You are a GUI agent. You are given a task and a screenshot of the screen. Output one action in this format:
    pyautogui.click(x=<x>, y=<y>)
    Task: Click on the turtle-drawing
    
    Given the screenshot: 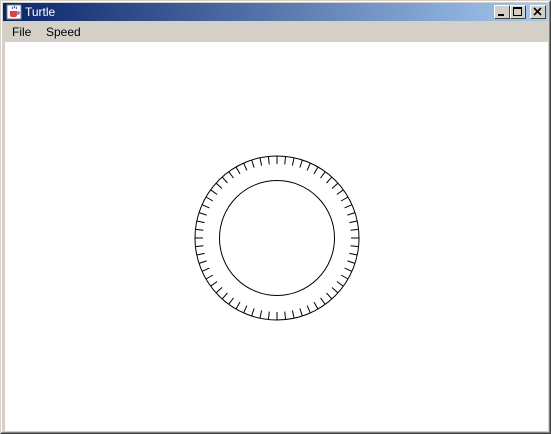 What is the action you would take?
    pyautogui.click(x=277, y=238)
    